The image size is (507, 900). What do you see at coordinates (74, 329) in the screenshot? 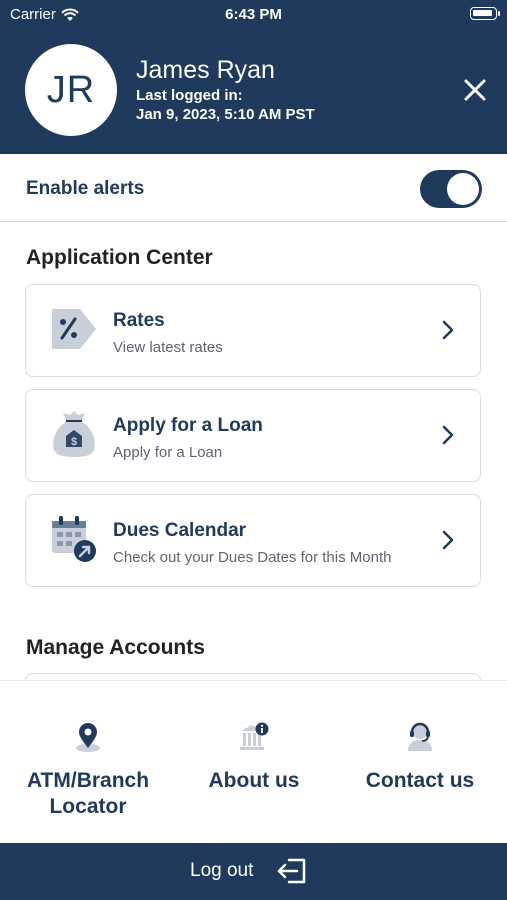
I see `percent-tag-icon` at bounding box center [74, 329].